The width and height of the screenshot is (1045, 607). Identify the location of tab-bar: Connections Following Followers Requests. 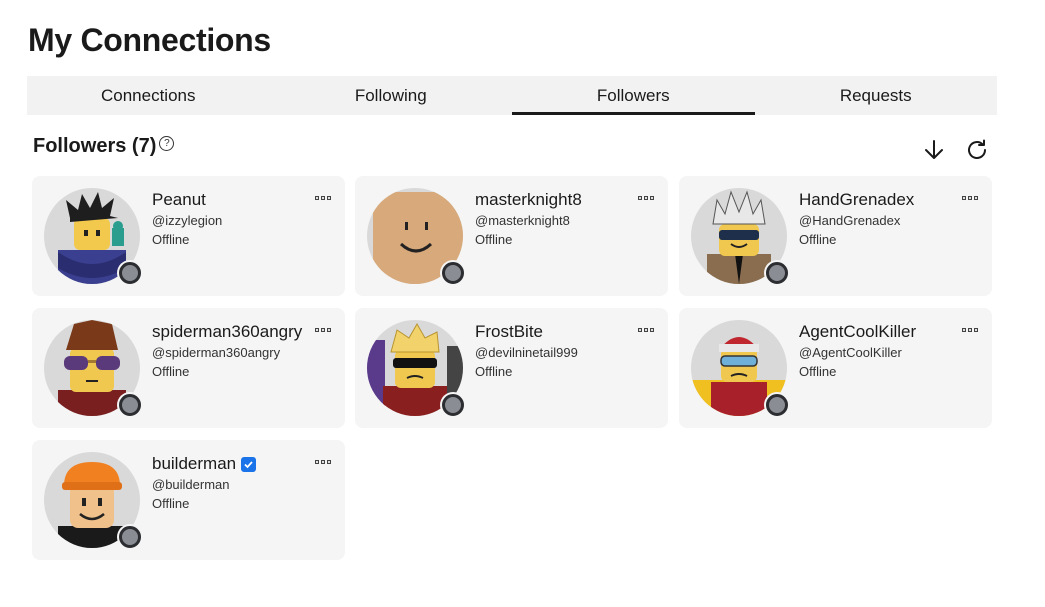
(512, 95).